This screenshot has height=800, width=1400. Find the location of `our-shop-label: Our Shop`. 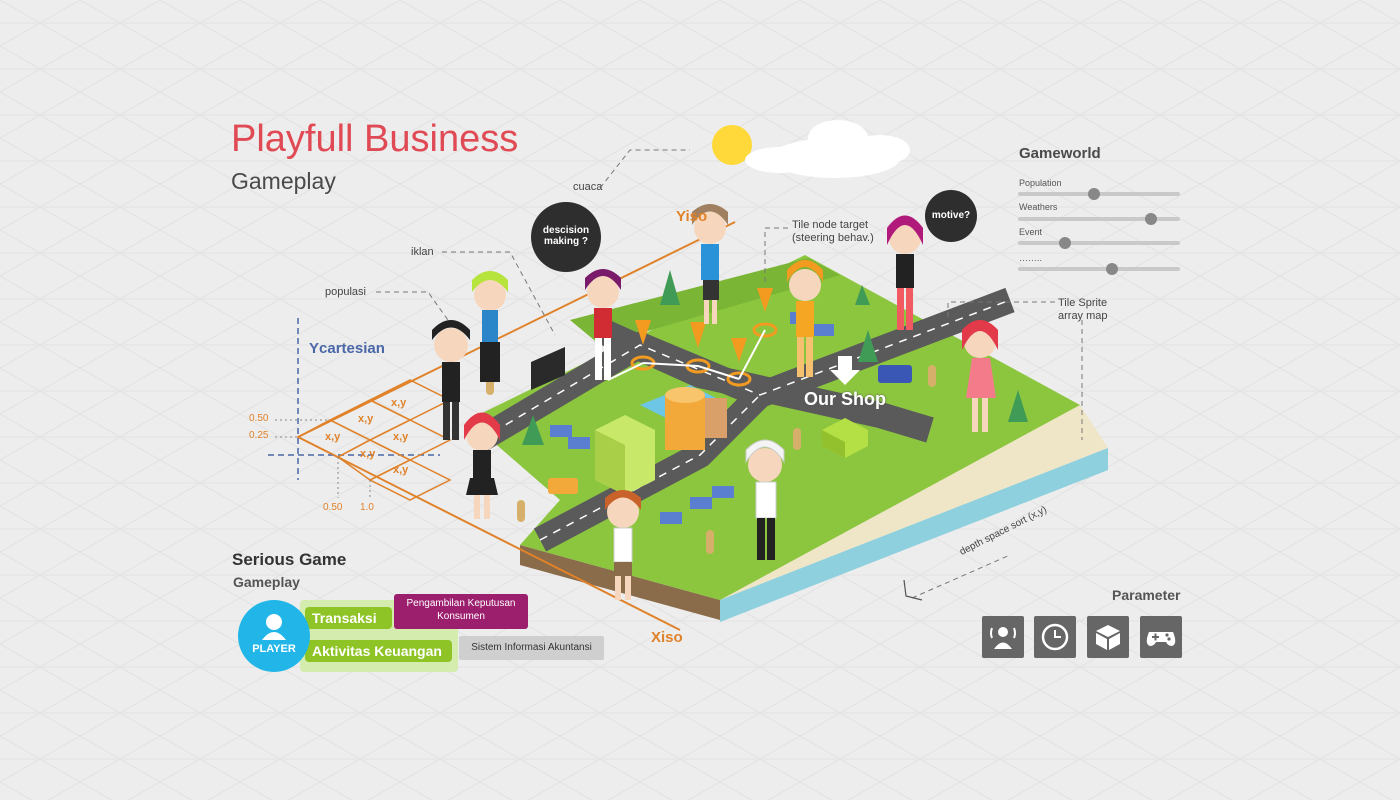

our-shop-label: Our Shop is located at coordinates (845, 399).